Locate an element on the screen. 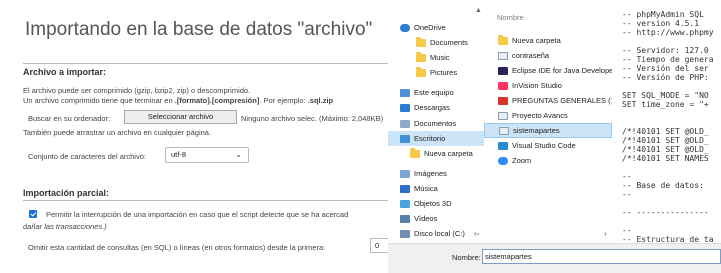 This screenshot has width=721, height=273. nav-item: Music is located at coordinates (436, 57).